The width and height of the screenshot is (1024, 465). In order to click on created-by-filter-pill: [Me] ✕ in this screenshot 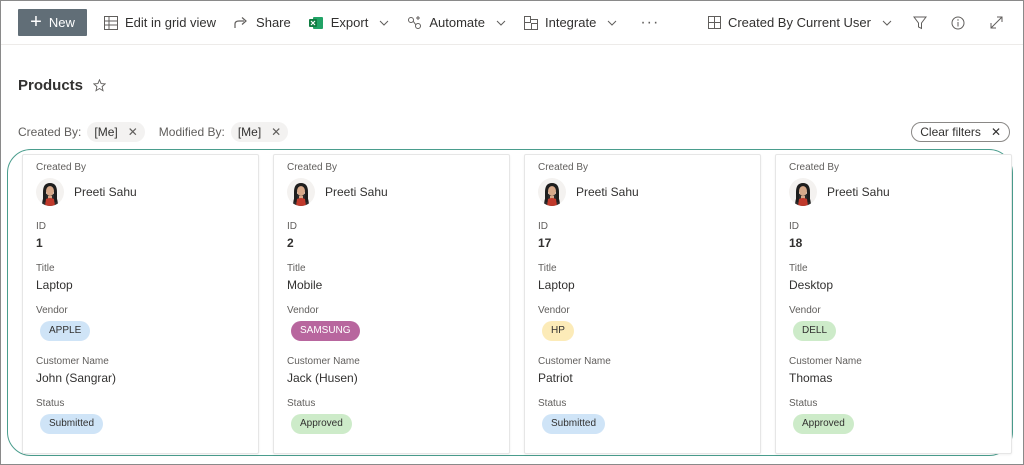, I will do `click(116, 132)`.